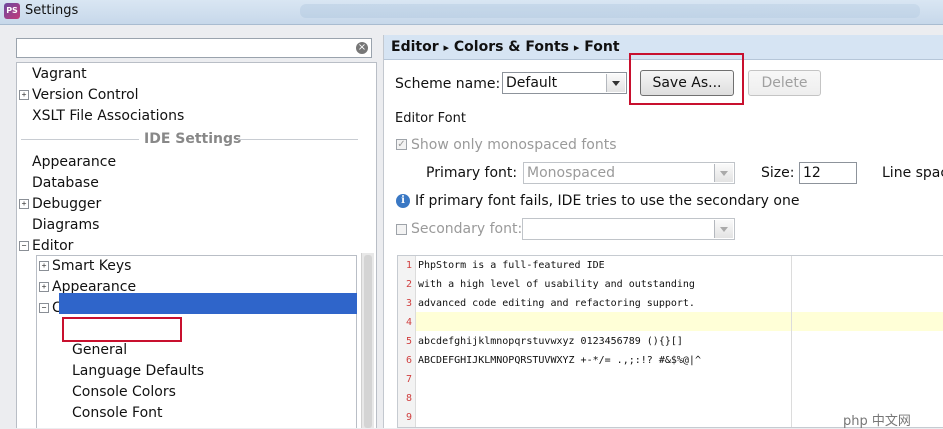  Describe the element at coordinates (124, 392) in the screenshot. I see `tree-item-console-colors: Console Colors` at that location.